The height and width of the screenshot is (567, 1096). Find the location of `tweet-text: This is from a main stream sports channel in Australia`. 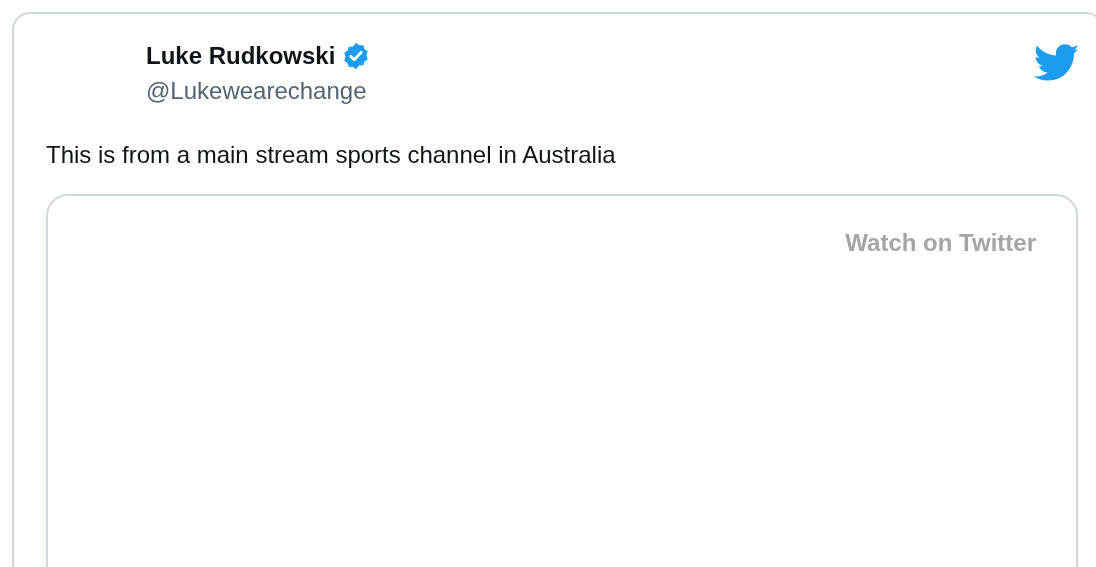

tweet-text: This is from a main stream sports channel in Australia is located at coordinates (331, 155).